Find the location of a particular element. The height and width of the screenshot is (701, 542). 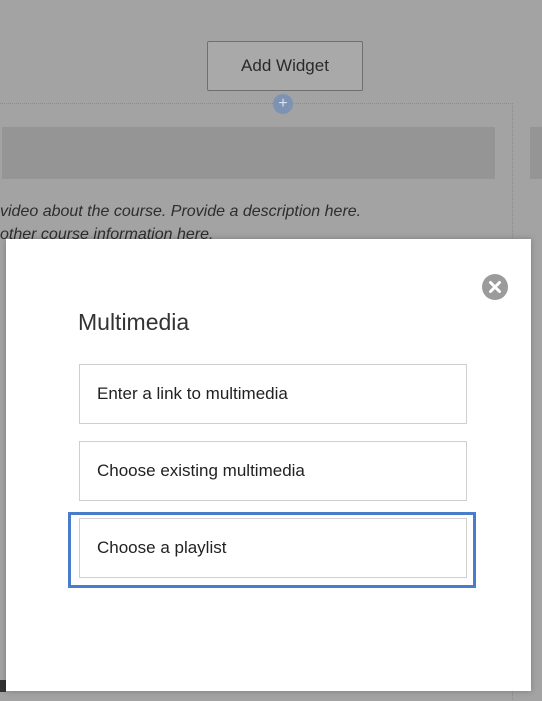

close-icon is located at coordinates (495, 287).